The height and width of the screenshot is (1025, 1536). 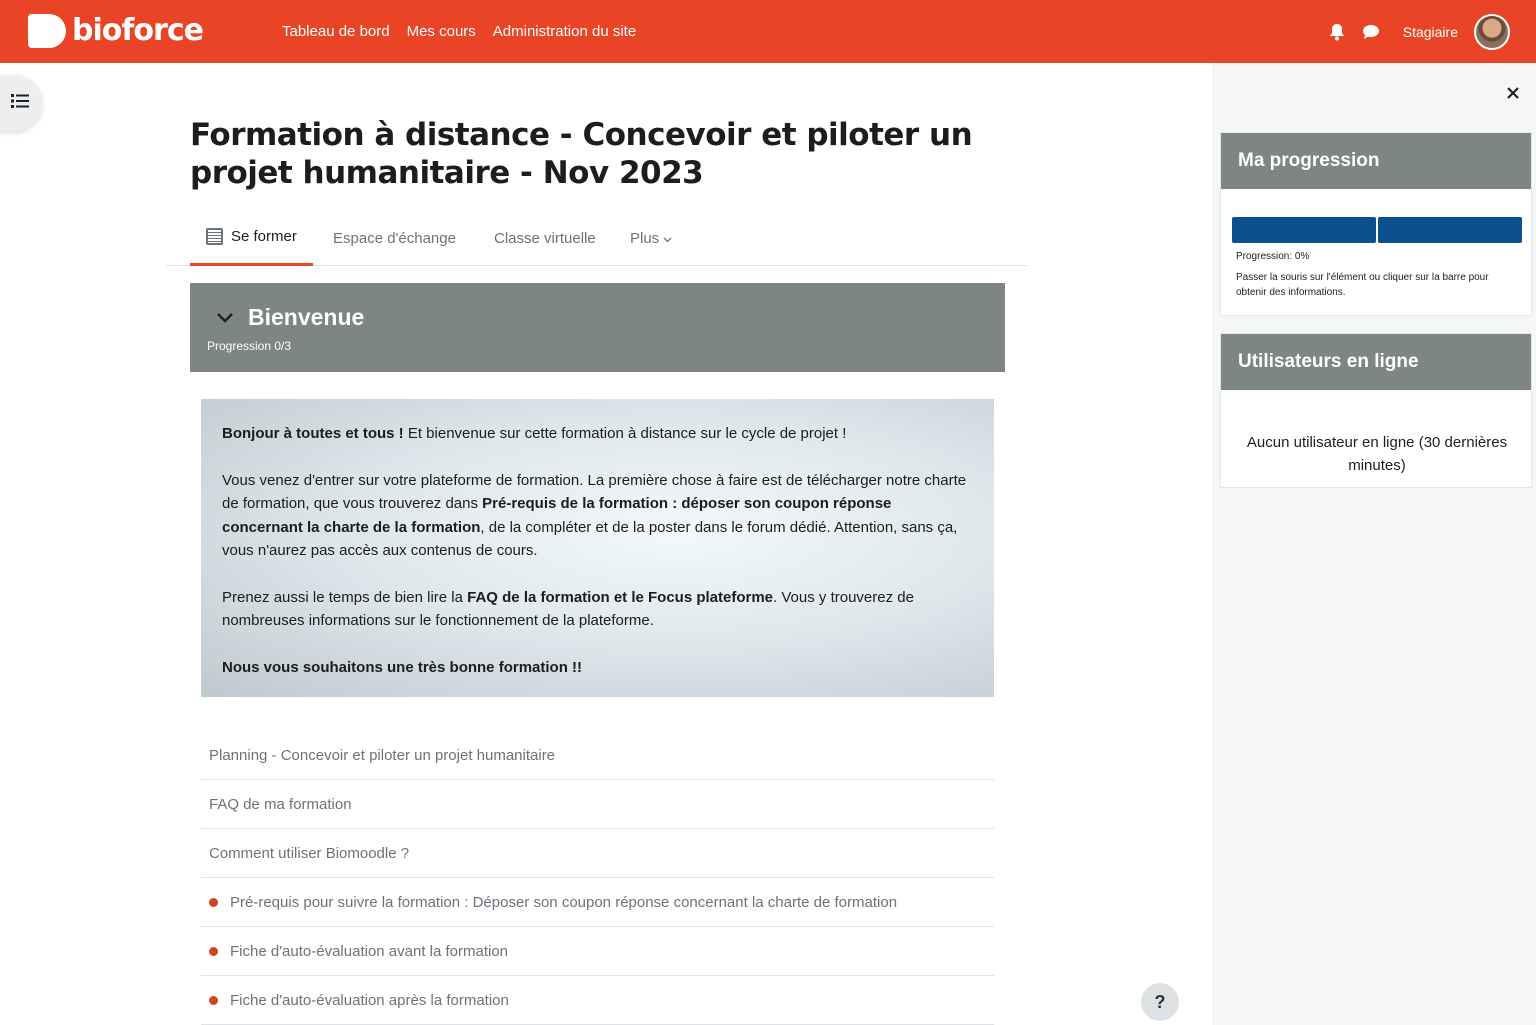 I want to click on nav-site-admin: Administration du site, so click(x=564, y=31).